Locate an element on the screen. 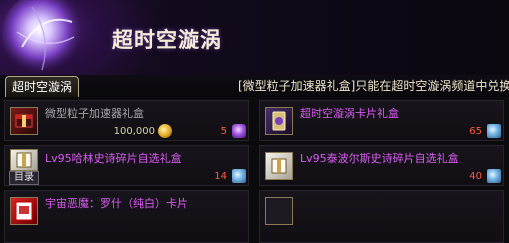 This screenshot has width=509, height=243. item-name: 宇宙恶魔：罗什（纯白）卡片 is located at coordinates (116, 203).